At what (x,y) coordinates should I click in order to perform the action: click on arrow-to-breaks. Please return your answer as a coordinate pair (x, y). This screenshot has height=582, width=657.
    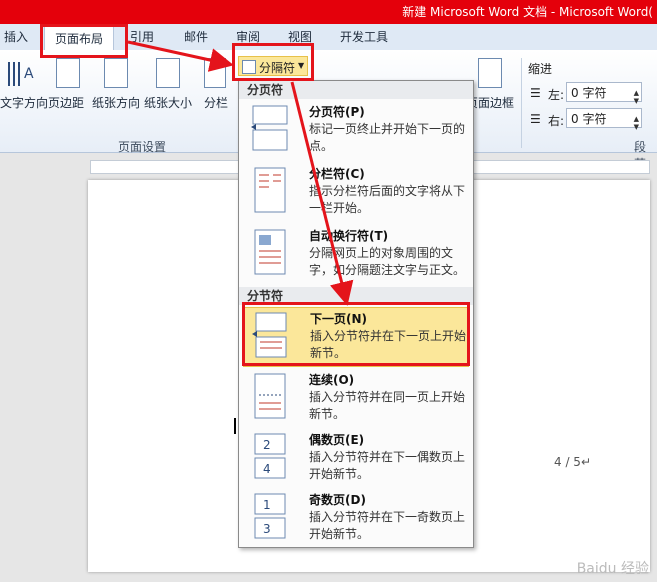
    Looking at the image, I should click on (180, 56).